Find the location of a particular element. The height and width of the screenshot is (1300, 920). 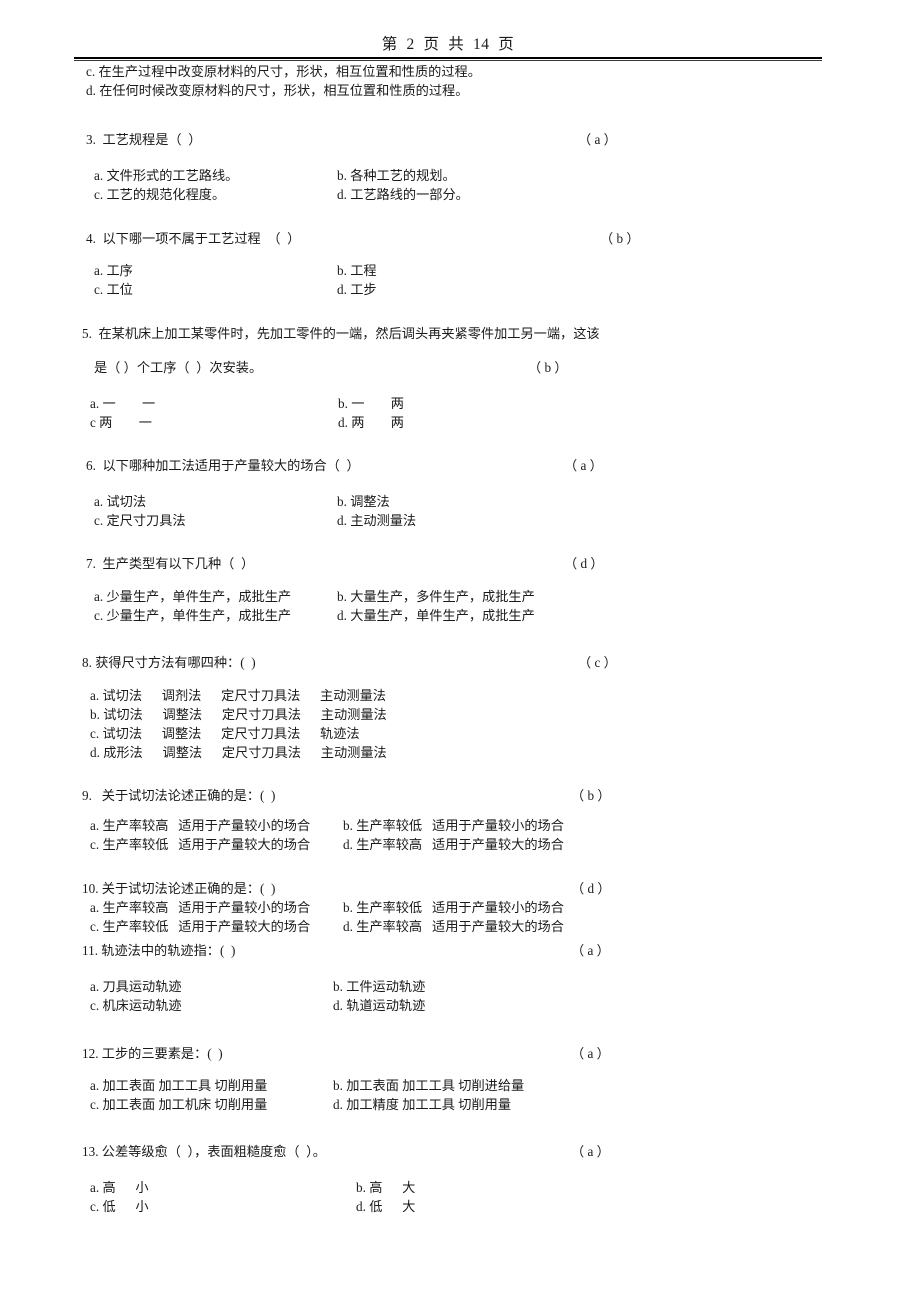

question-12-answer: （ a ） is located at coordinates (590, 1053).